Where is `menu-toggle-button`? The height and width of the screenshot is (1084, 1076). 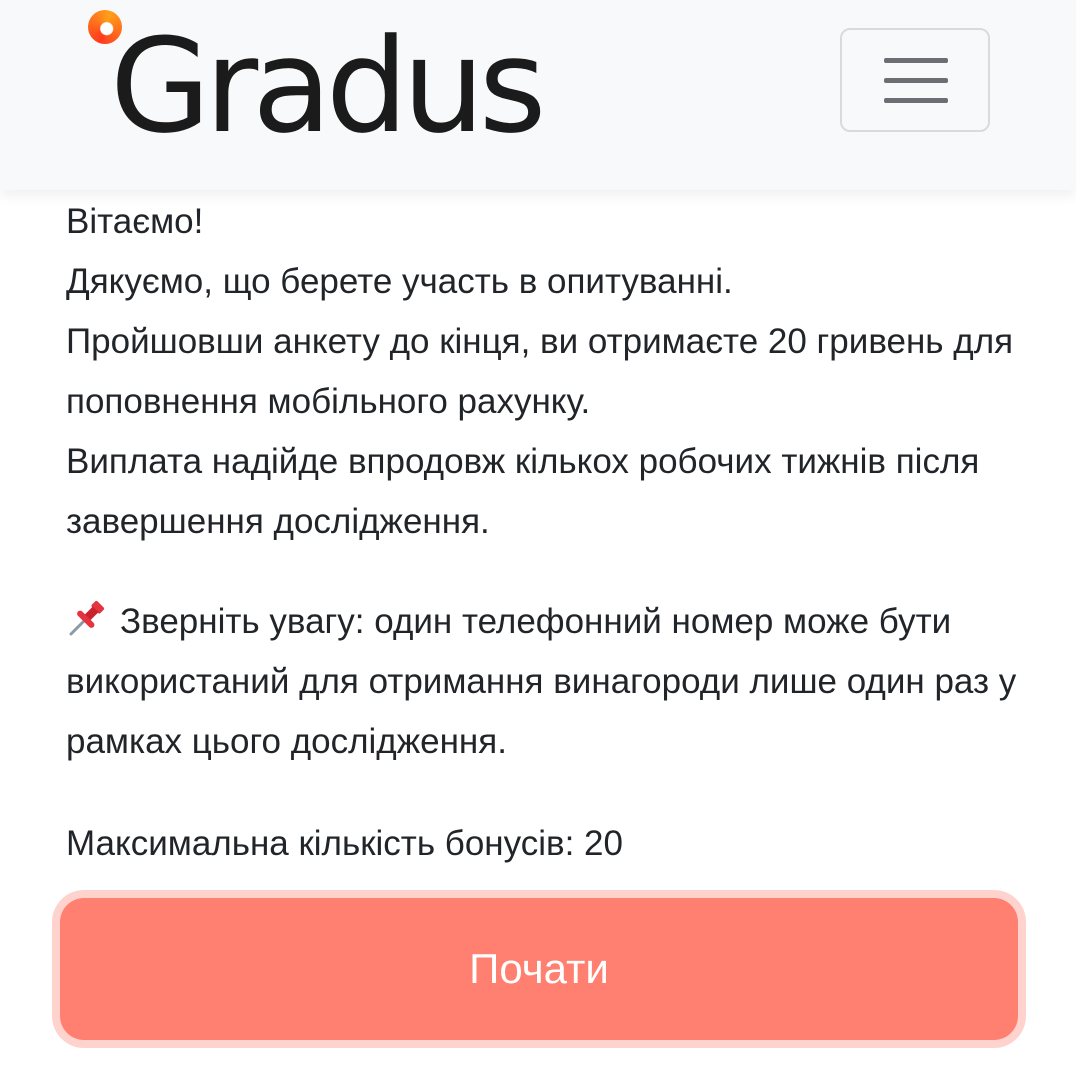
menu-toggle-button is located at coordinates (915, 80).